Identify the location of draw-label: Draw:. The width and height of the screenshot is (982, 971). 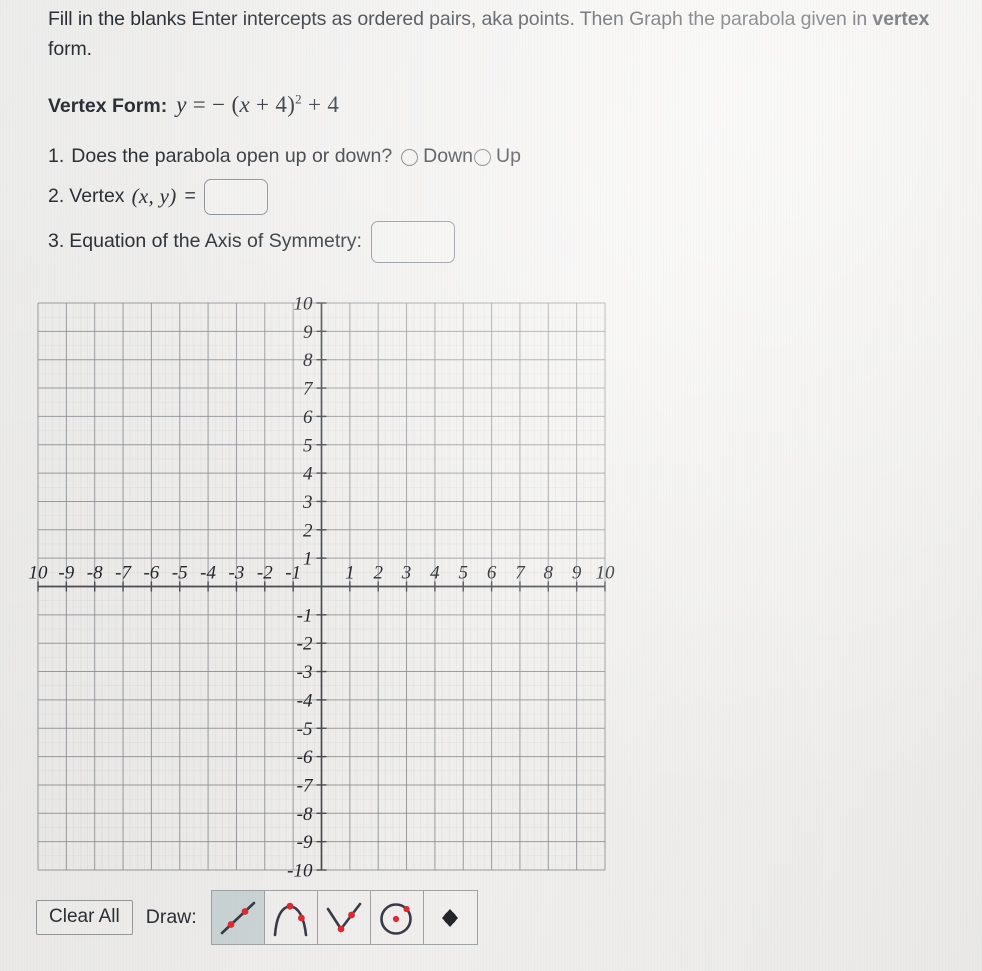
(171, 917).